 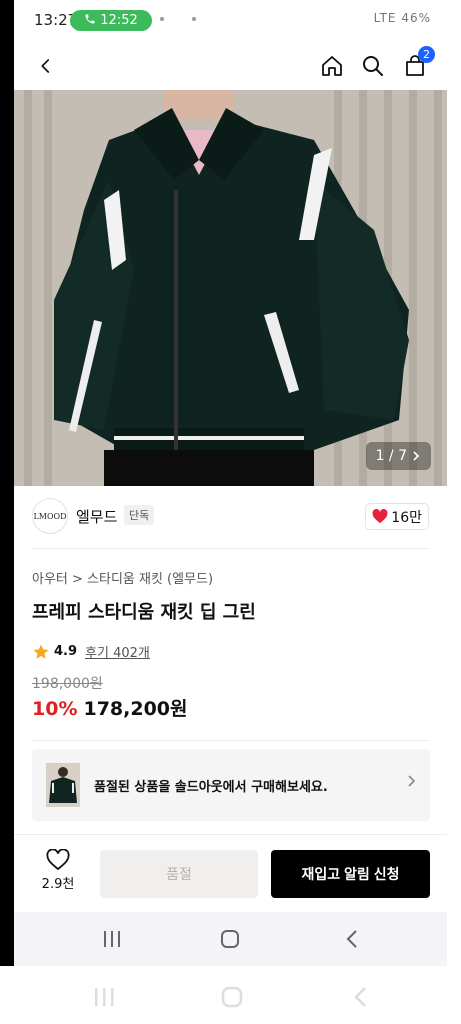 What do you see at coordinates (230, 517) in the screenshot?
I see `brand-row: LMOOD 엘무드 단독 16만` at bounding box center [230, 517].